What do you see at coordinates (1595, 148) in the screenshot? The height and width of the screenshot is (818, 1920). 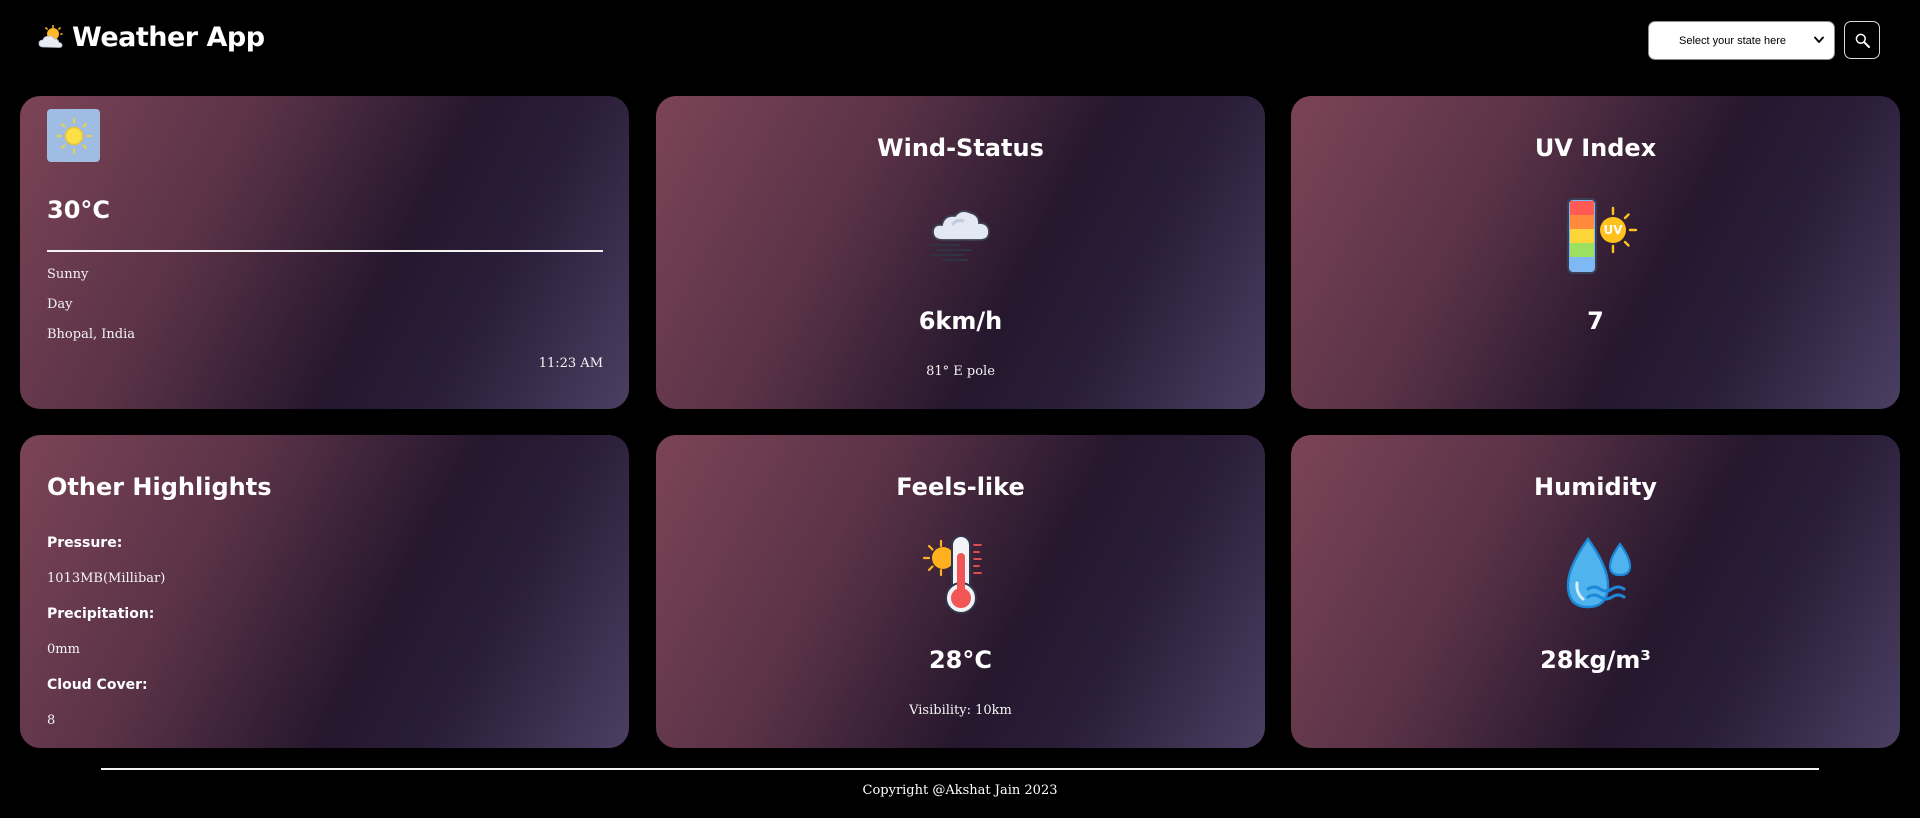 I see `uv-index-title: UV Index` at bounding box center [1595, 148].